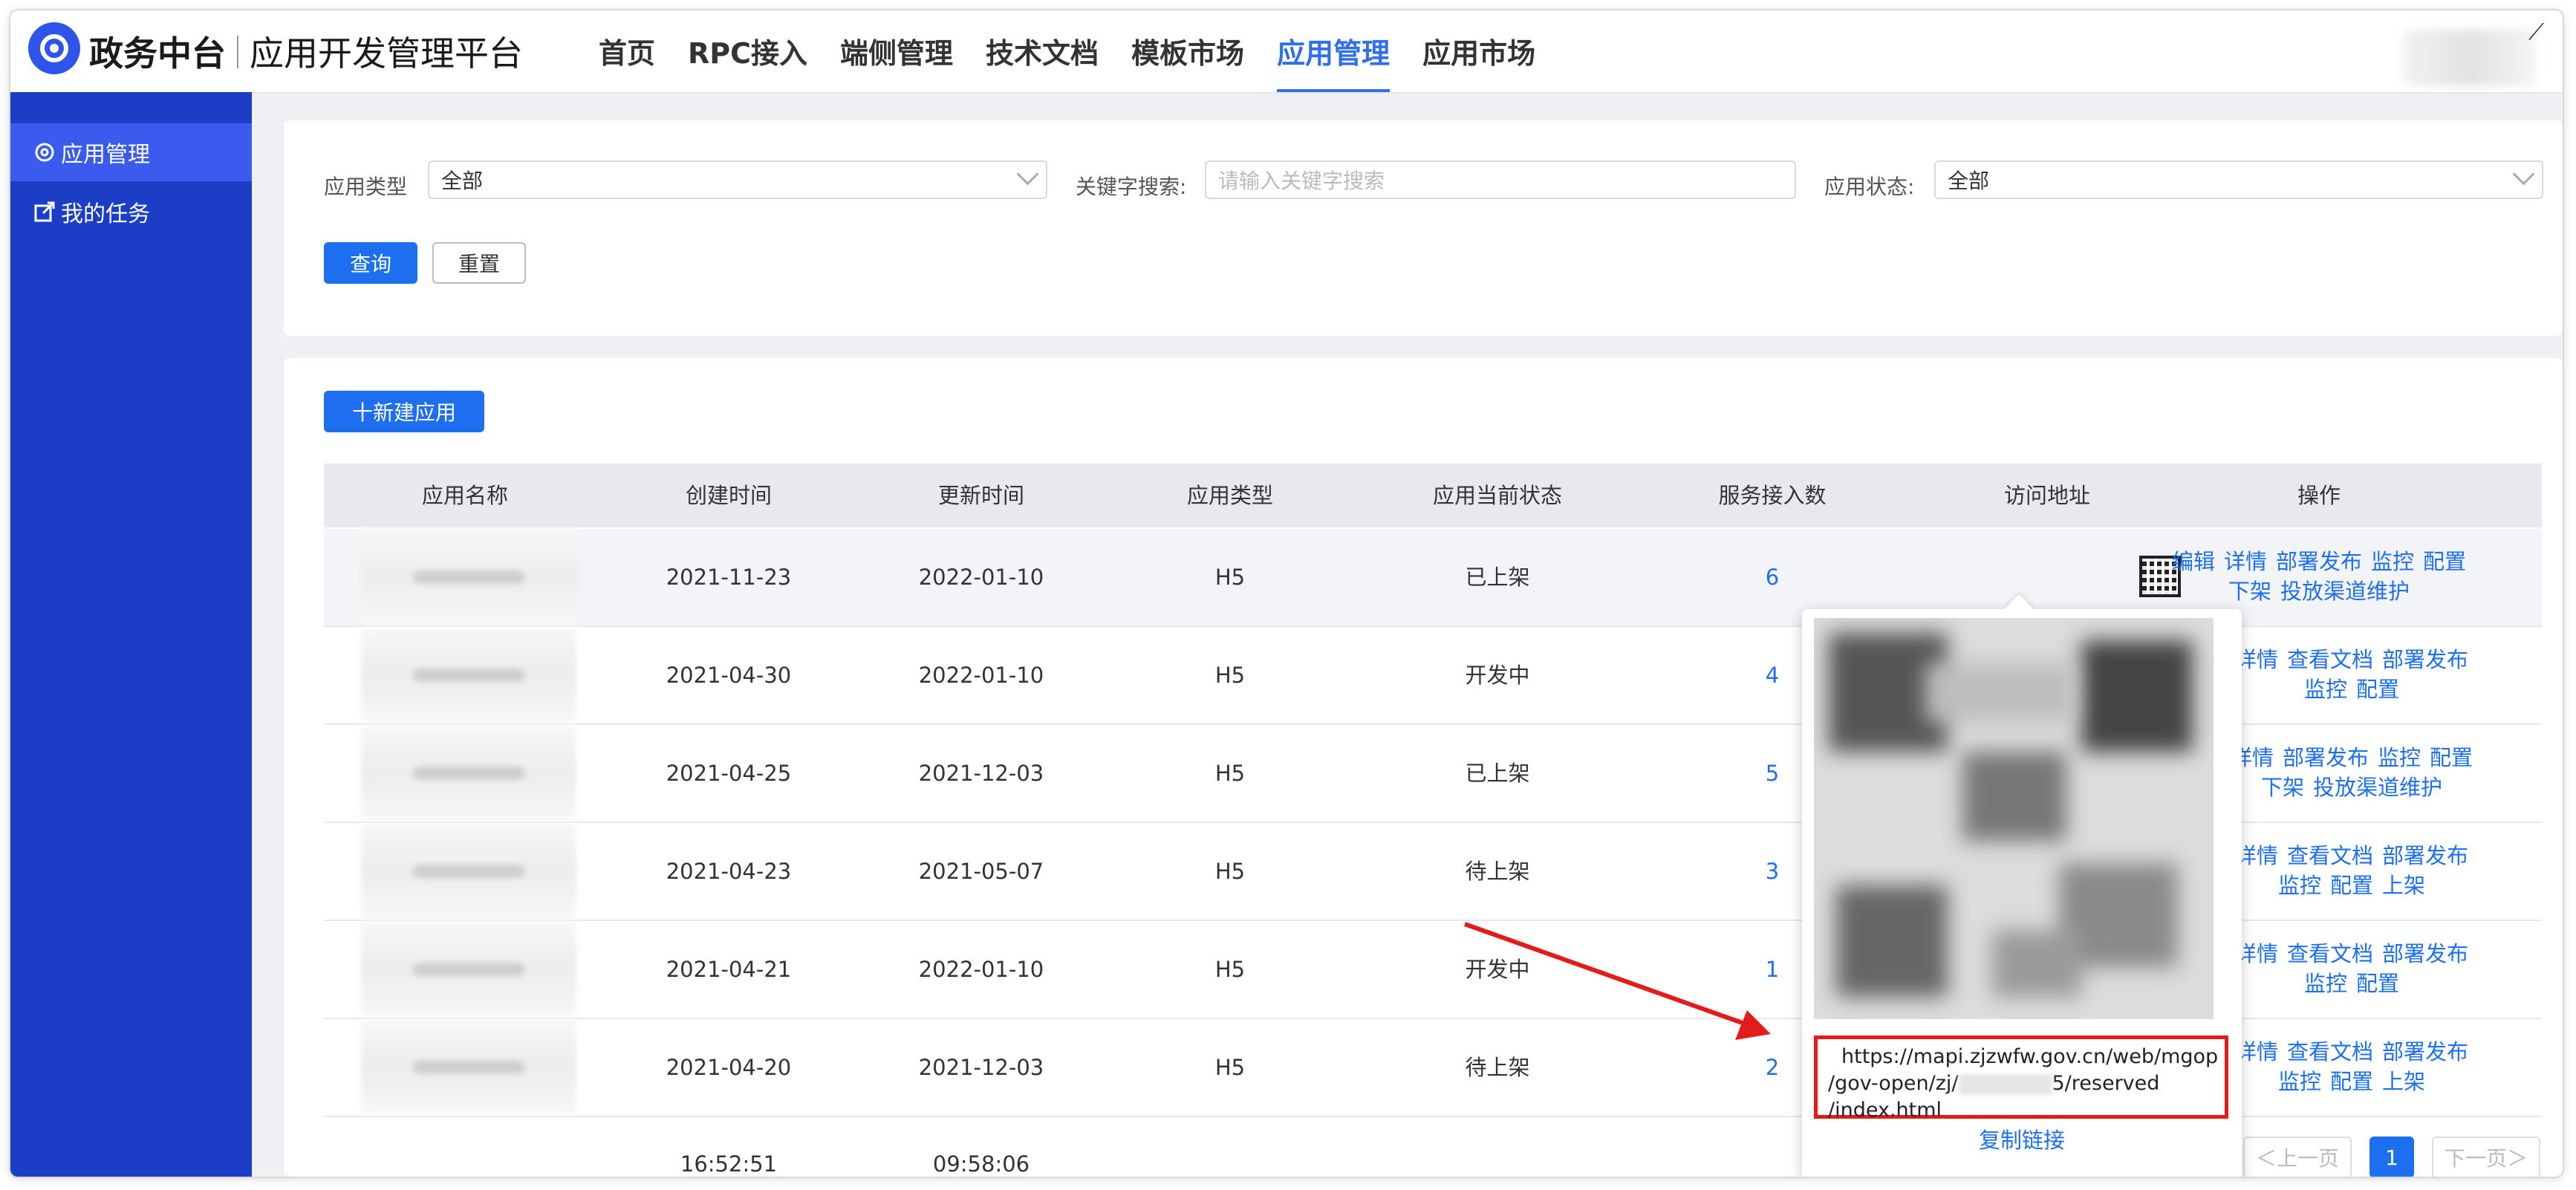  What do you see at coordinates (404, 412) in the screenshot?
I see `new-app-button: 十新建应用` at bounding box center [404, 412].